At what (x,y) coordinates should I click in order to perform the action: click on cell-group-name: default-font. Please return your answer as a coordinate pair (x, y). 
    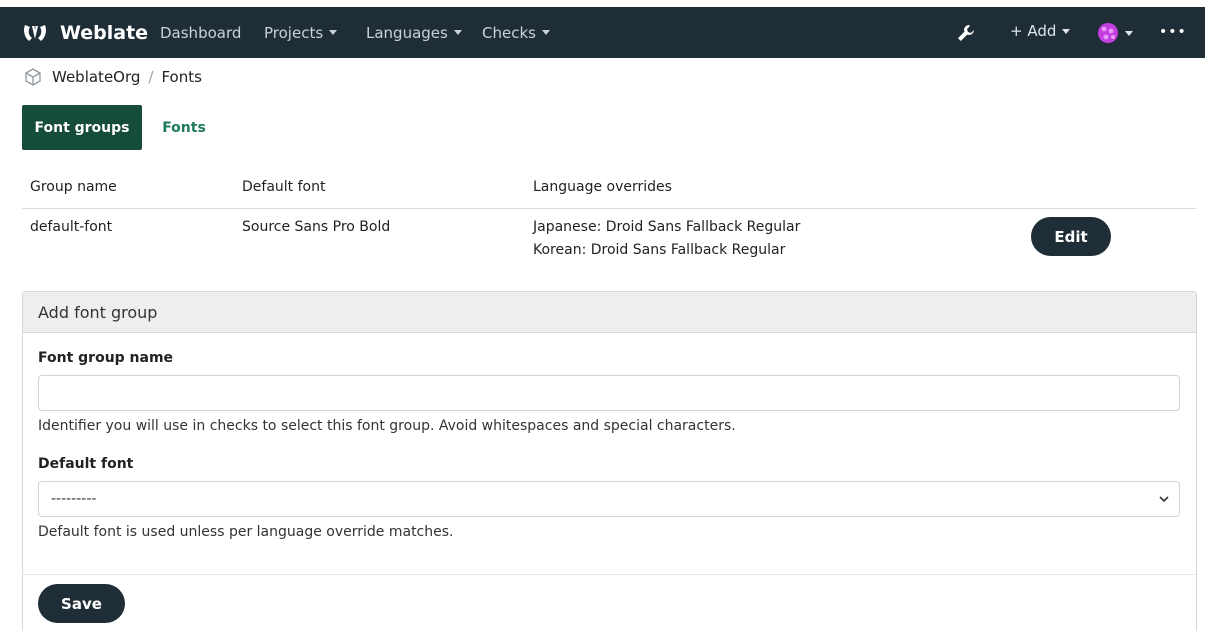
    Looking at the image, I should click on (71, 227).